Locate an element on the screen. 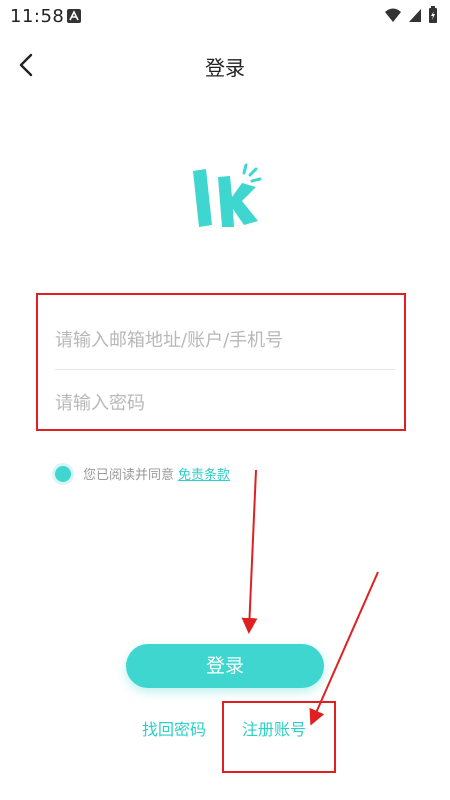  notification-a-icon is located at coordinates (74, 16).